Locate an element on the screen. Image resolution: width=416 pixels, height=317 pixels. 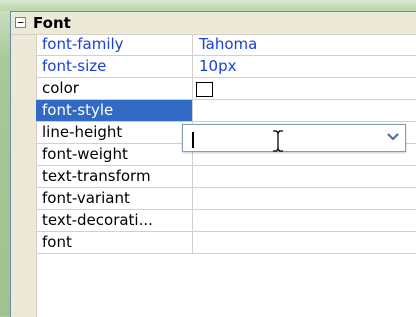
property-row-font-variant: font-variant is located at coordinates (226, 199).